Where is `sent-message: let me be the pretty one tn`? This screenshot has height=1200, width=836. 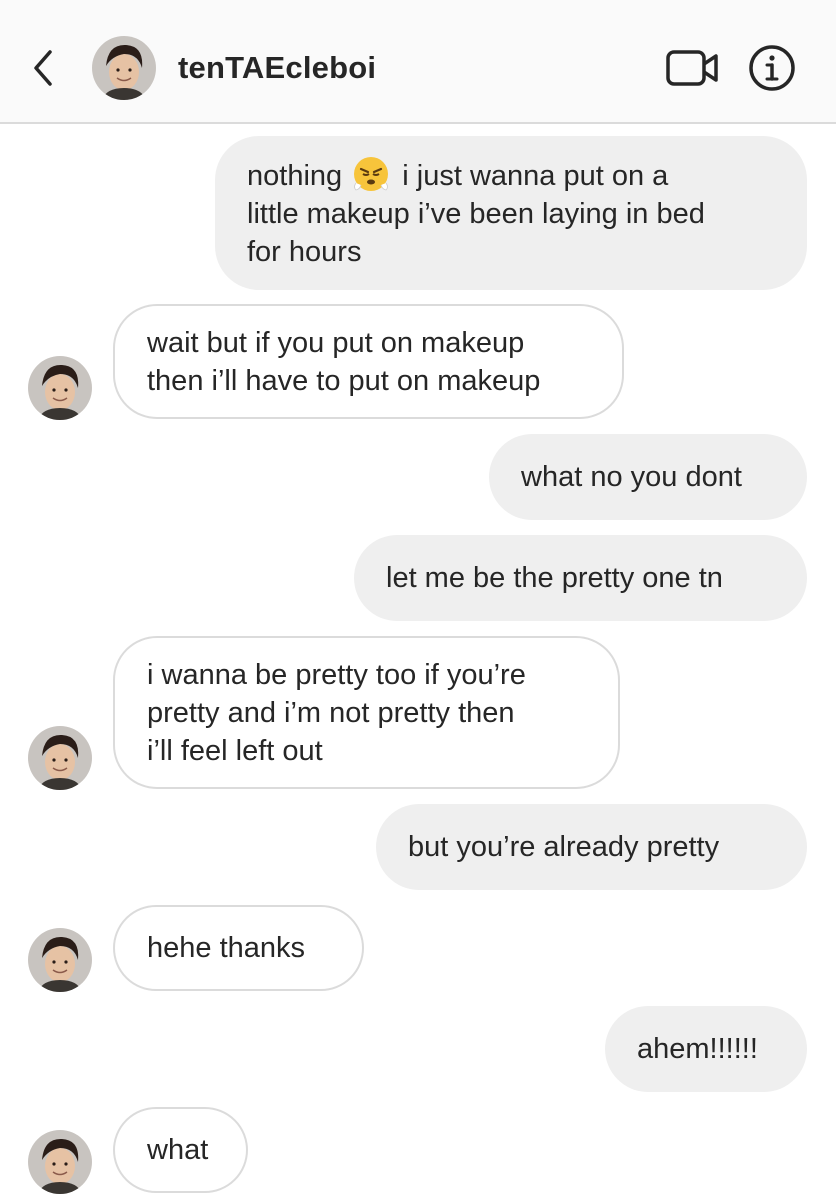
sent-message: let me be the pretty one tn is located at coordinates (580, 578).